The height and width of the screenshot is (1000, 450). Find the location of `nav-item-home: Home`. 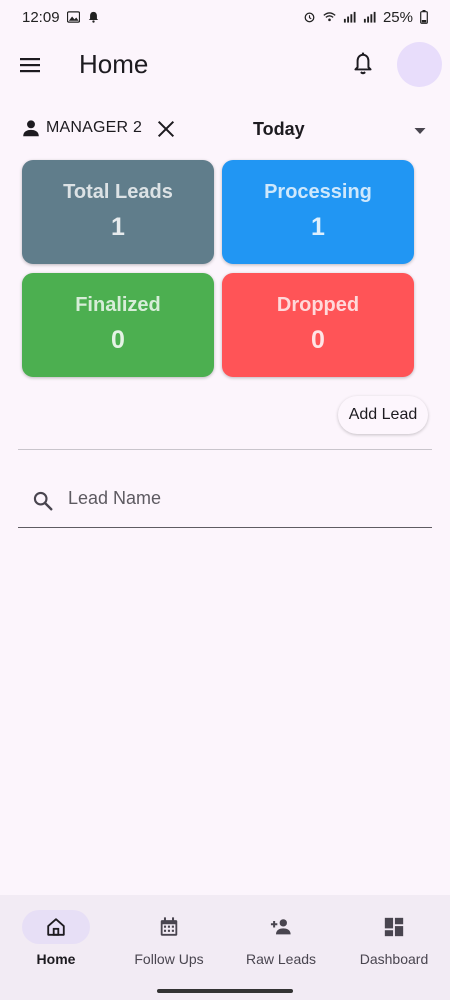

nav-item-home: Home is located at coordinates (56, 940).